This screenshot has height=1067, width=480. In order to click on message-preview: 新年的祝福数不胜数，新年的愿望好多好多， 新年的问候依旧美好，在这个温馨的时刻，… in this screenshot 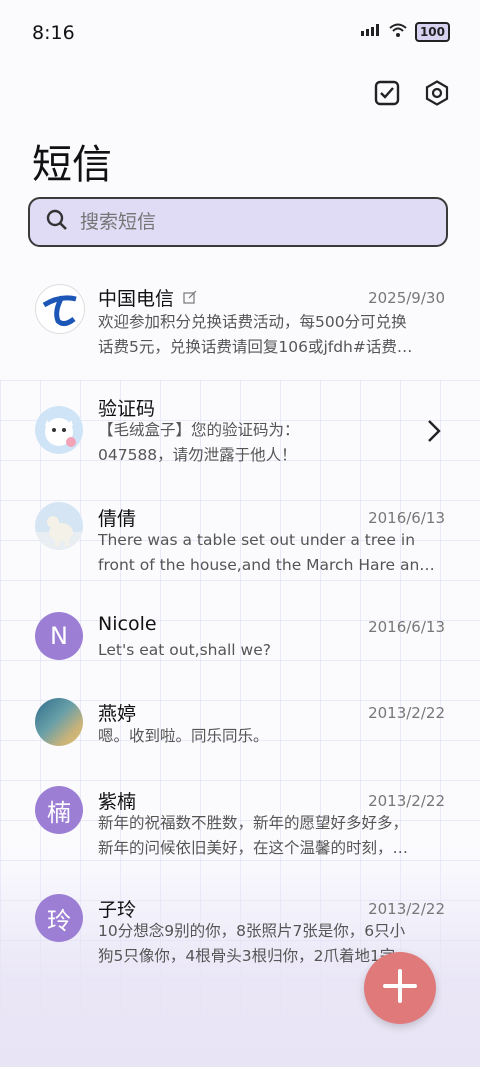, I will do `click(271, 836)`.